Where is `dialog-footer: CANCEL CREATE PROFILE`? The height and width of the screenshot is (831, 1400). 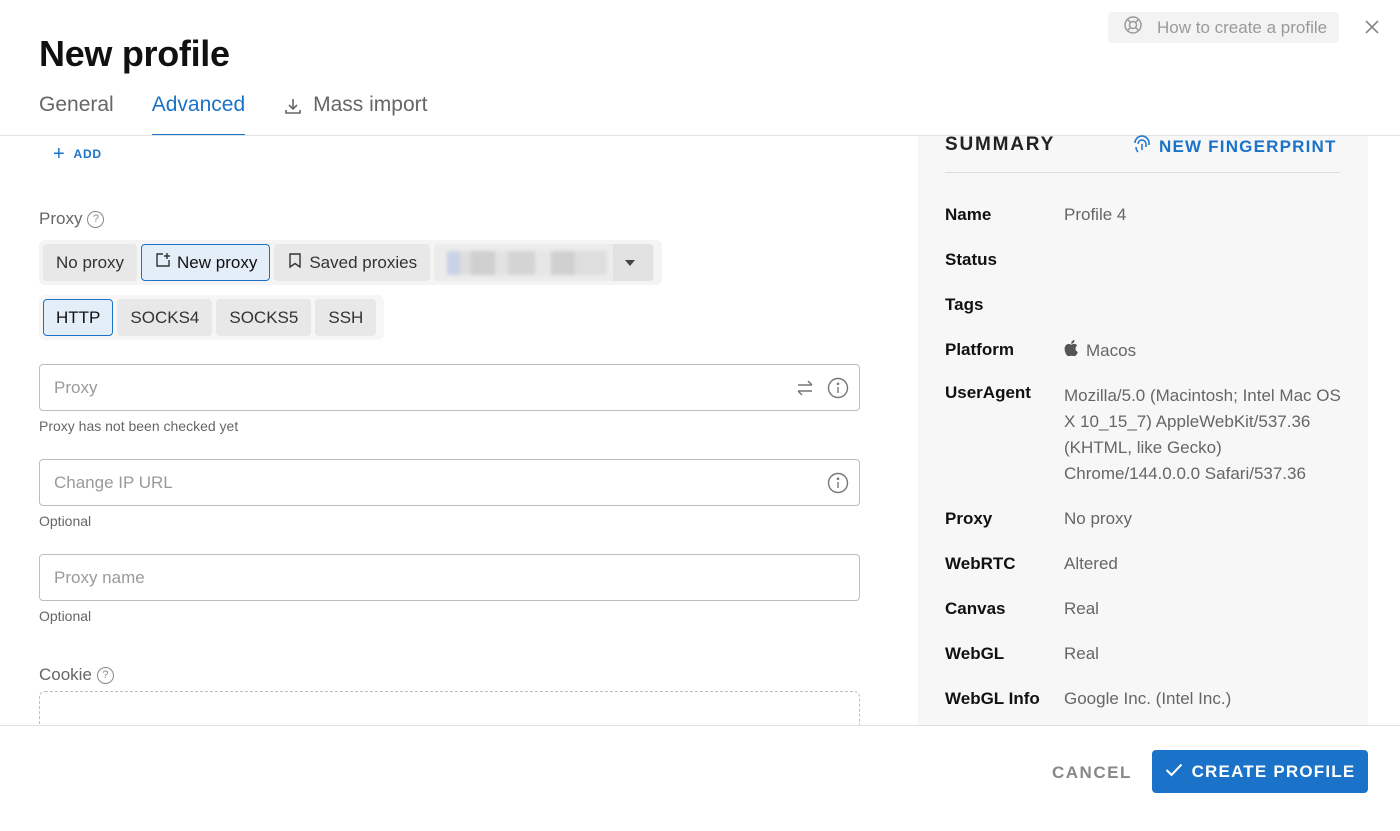
dialog-footer: CANCEL CREATE PROFILE is located at coordinates (700, 778).